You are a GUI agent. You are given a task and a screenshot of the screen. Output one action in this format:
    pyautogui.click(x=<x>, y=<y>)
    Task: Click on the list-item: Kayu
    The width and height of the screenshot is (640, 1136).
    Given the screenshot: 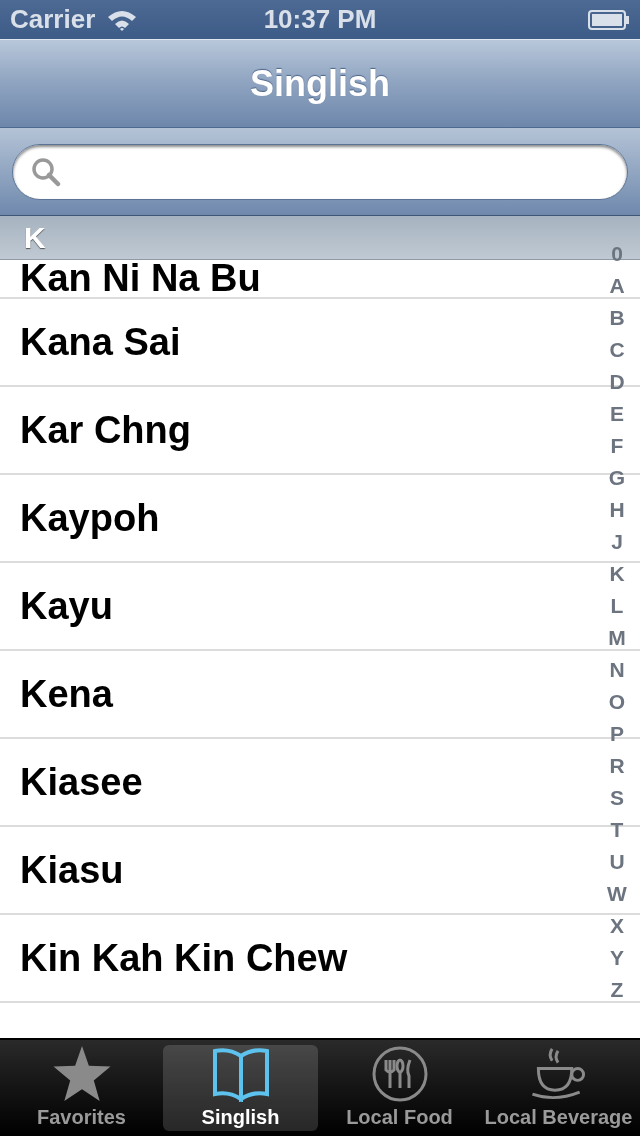 What is the action you would take?
    pyautogui.click(x=66, y=606)
    